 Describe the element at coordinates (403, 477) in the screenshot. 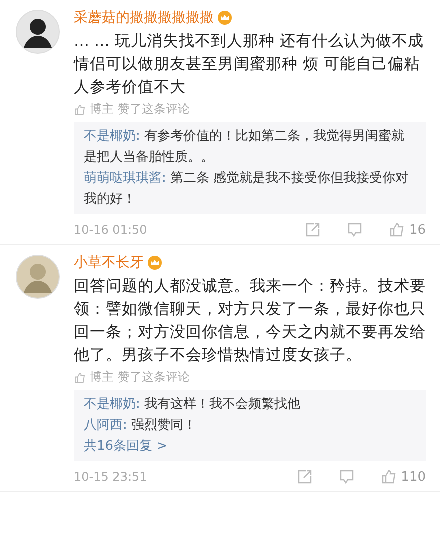

I see `like-button: 110` at that location.